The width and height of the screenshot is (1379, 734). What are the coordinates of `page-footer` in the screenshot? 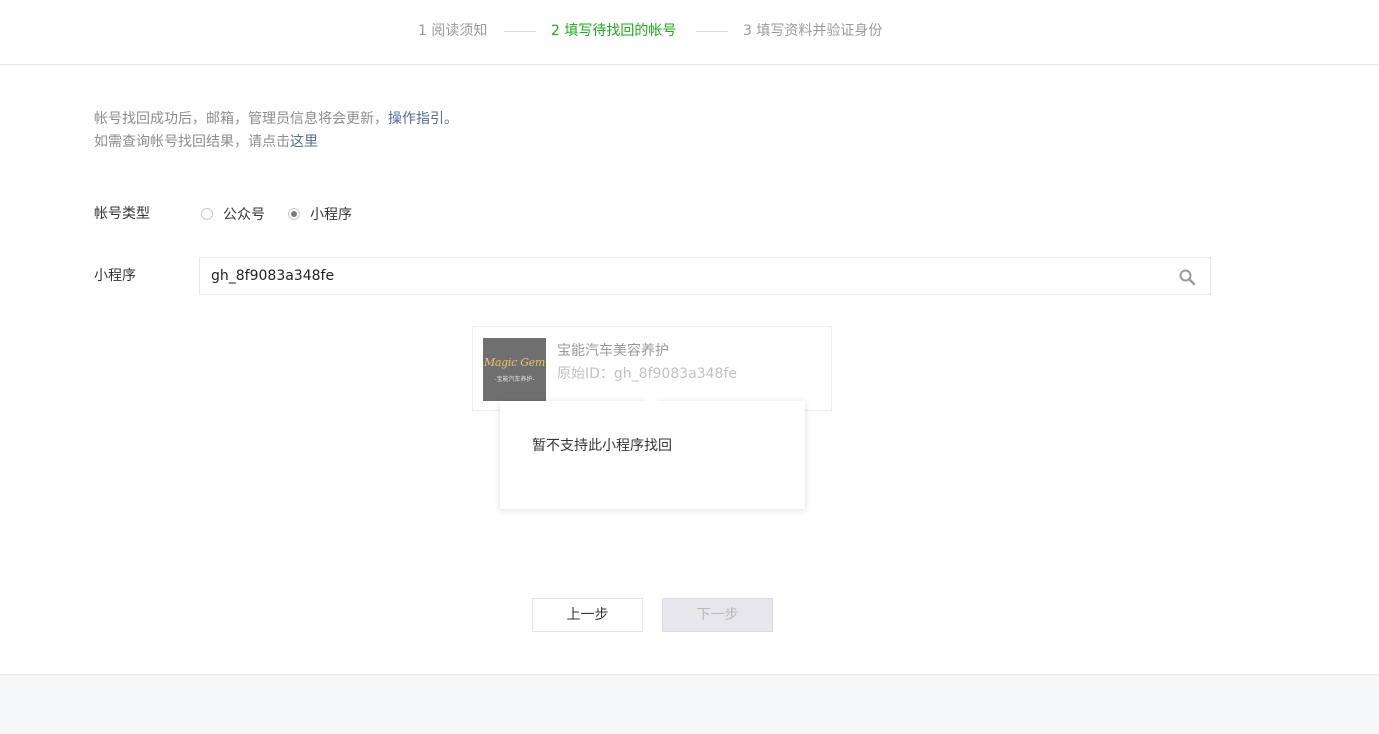 It's located at (689, 704).